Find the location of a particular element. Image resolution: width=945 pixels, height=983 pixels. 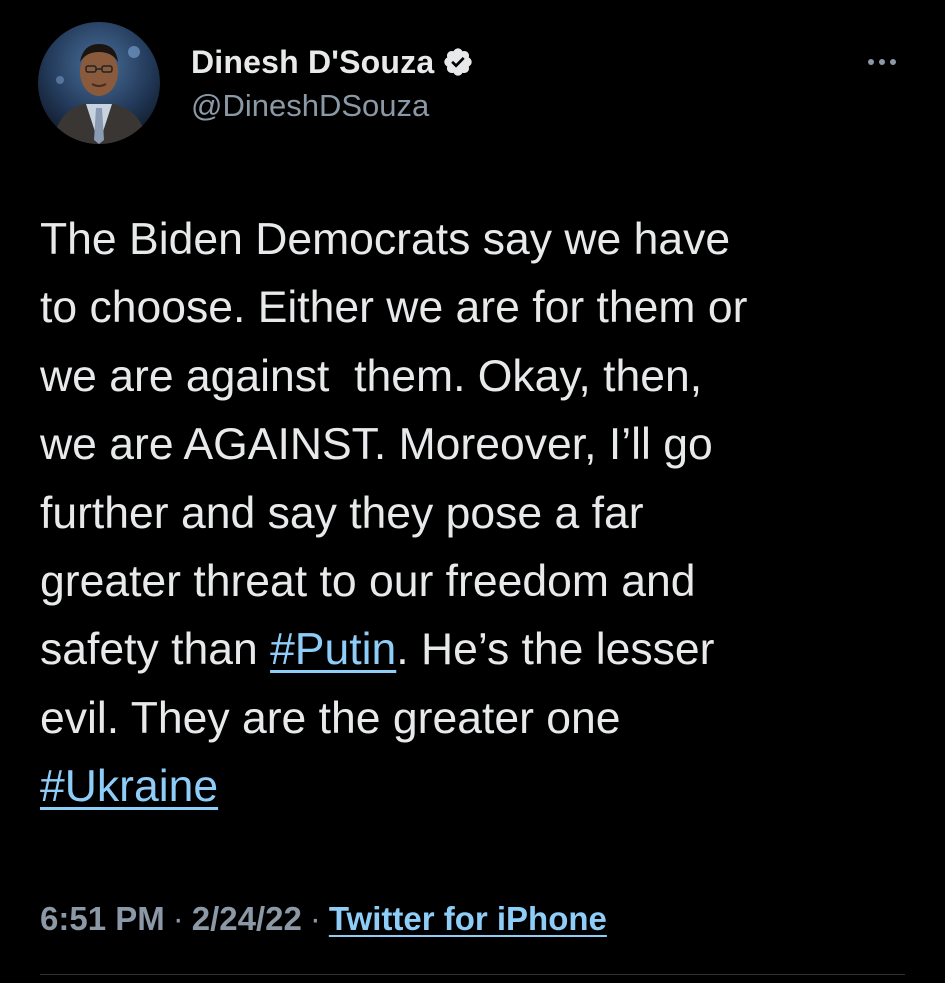

tweet-text-line: greater threat to our freedom and is located at coordinates (480, 582).